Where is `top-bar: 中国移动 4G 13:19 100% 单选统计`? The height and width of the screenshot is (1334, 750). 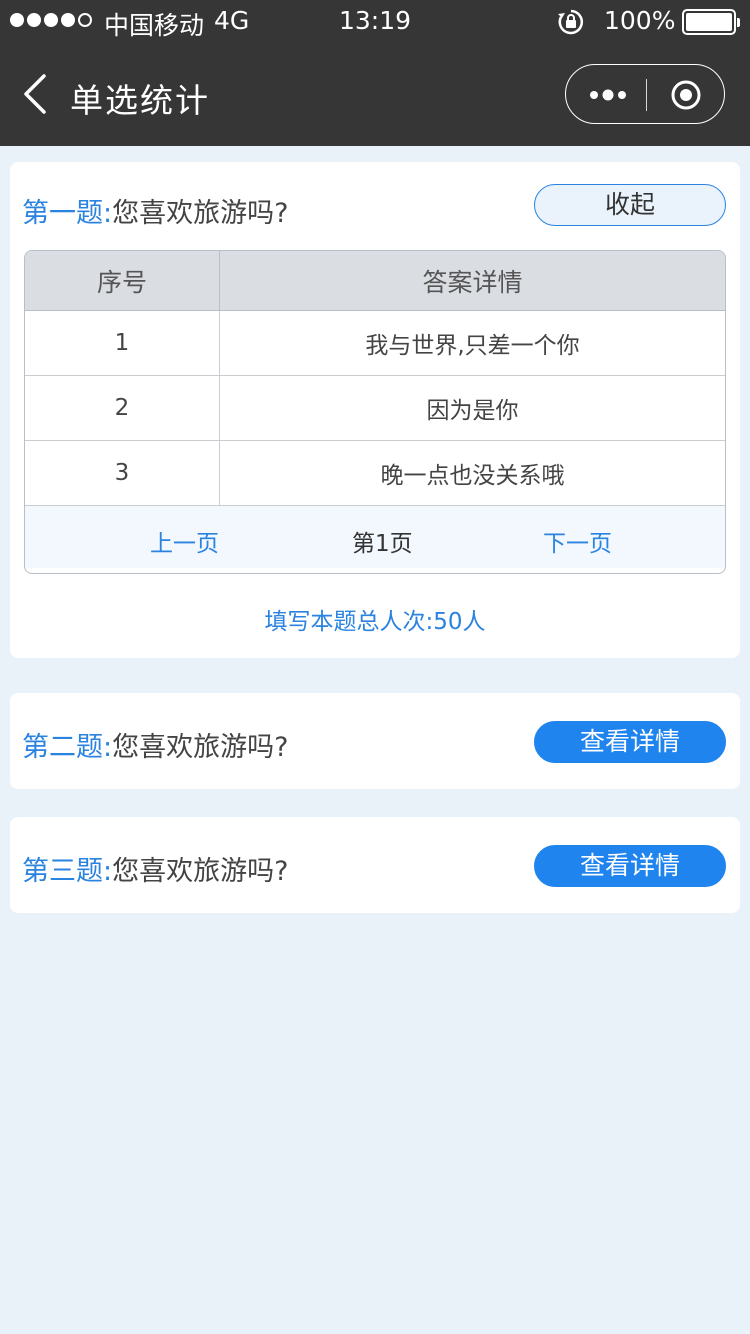
top-bar: 中国移动 4G 13:19 100% 单选统计 is located at coordinates (375, 73).